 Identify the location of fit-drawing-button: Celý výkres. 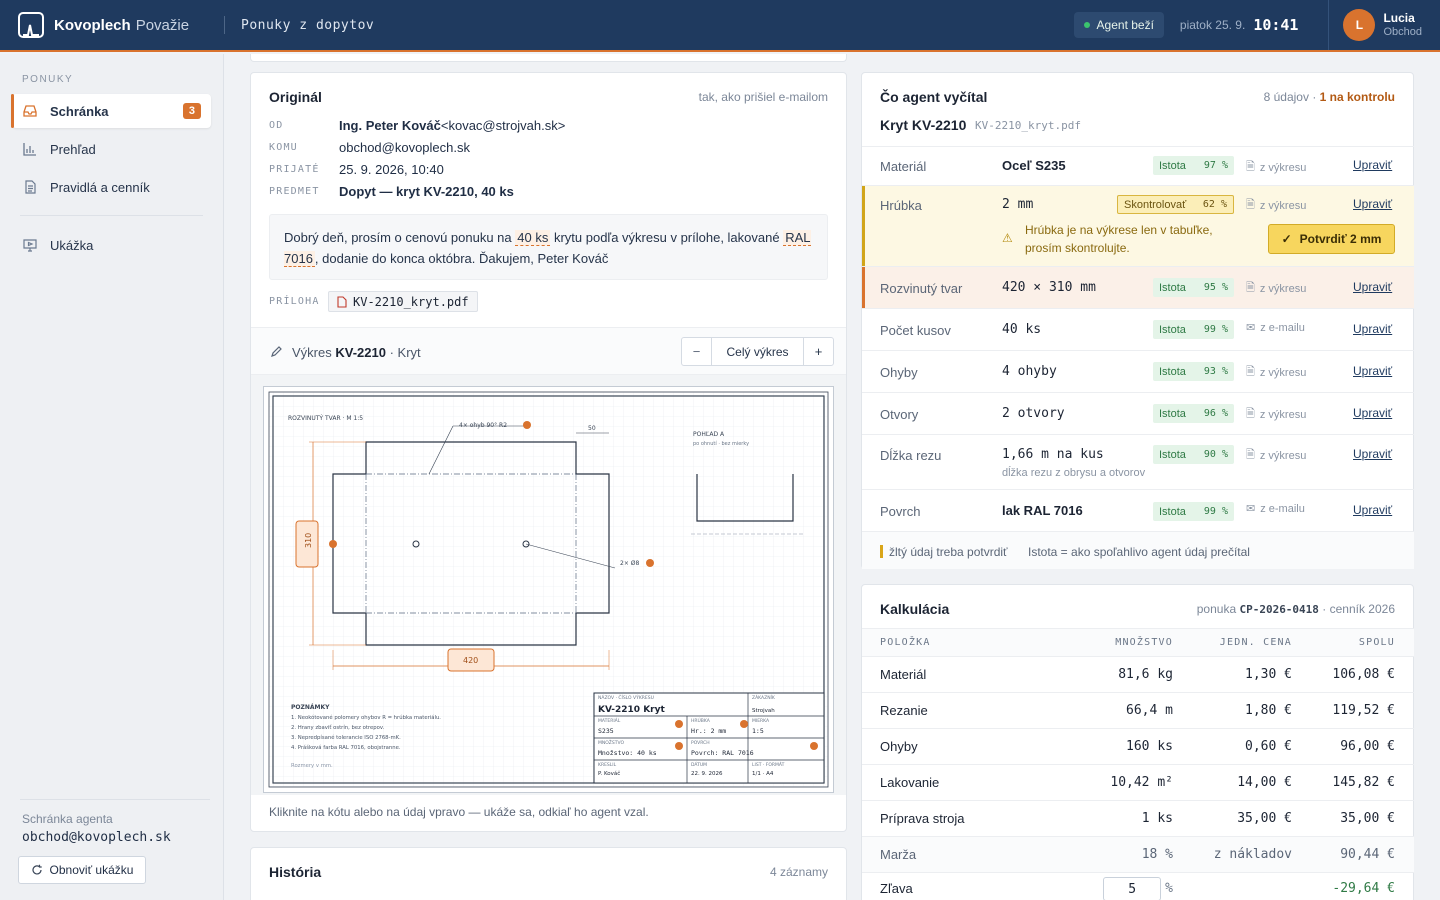
(757, 351).